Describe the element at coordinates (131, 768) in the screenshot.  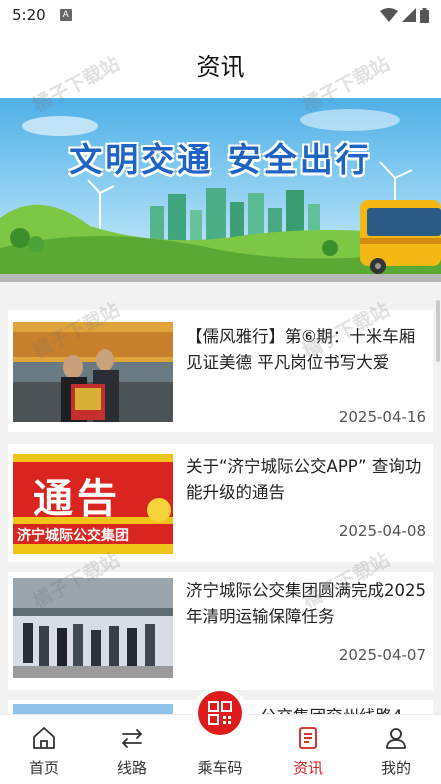
I see `tab-label: 线路` at that location.